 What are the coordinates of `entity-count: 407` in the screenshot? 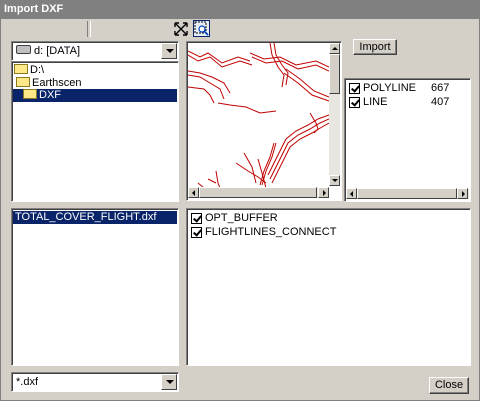 It's located at (440, 102).